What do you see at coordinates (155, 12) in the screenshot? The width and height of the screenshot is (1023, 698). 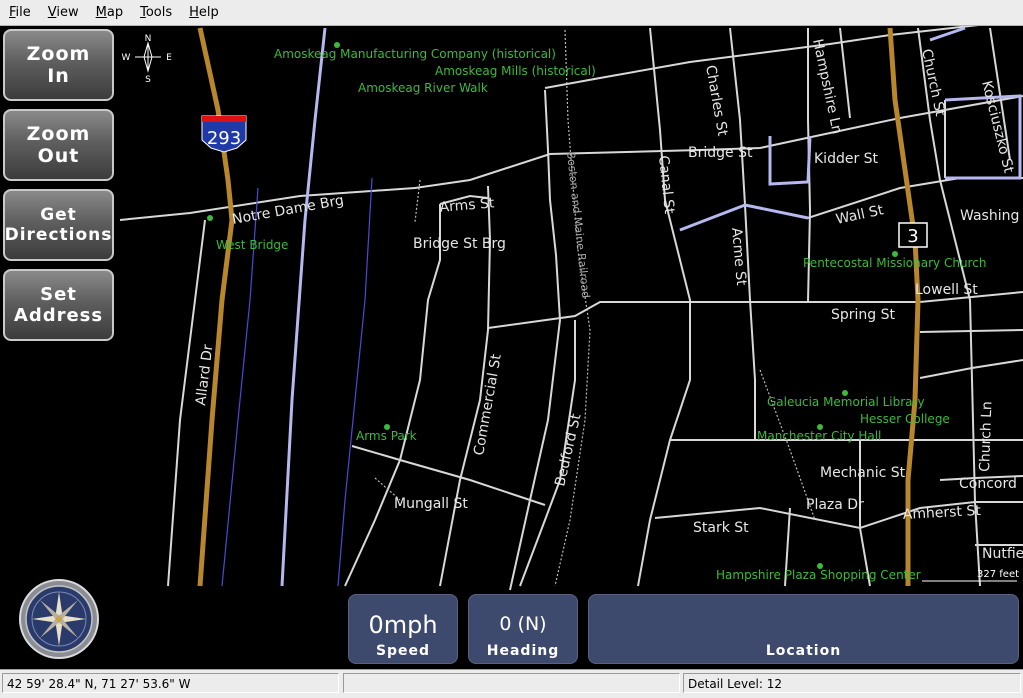 I see `menu-tools: Tools` at bounding box center [155, 12].